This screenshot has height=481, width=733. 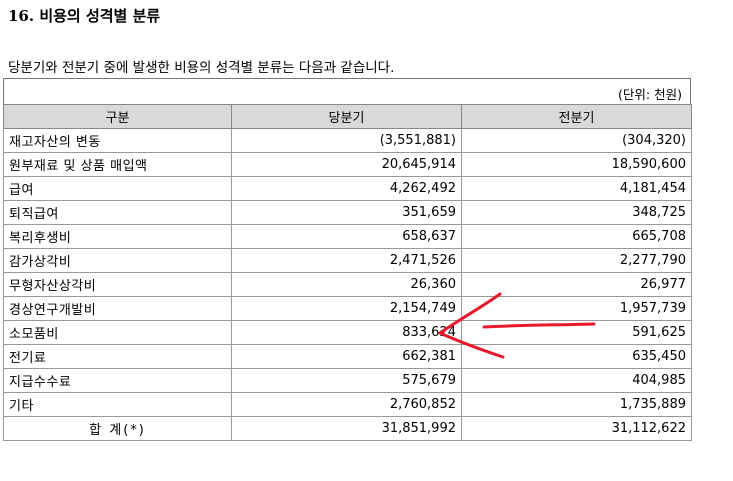 I want to click on previous-value: (304,320), so click(x=576, y=140).